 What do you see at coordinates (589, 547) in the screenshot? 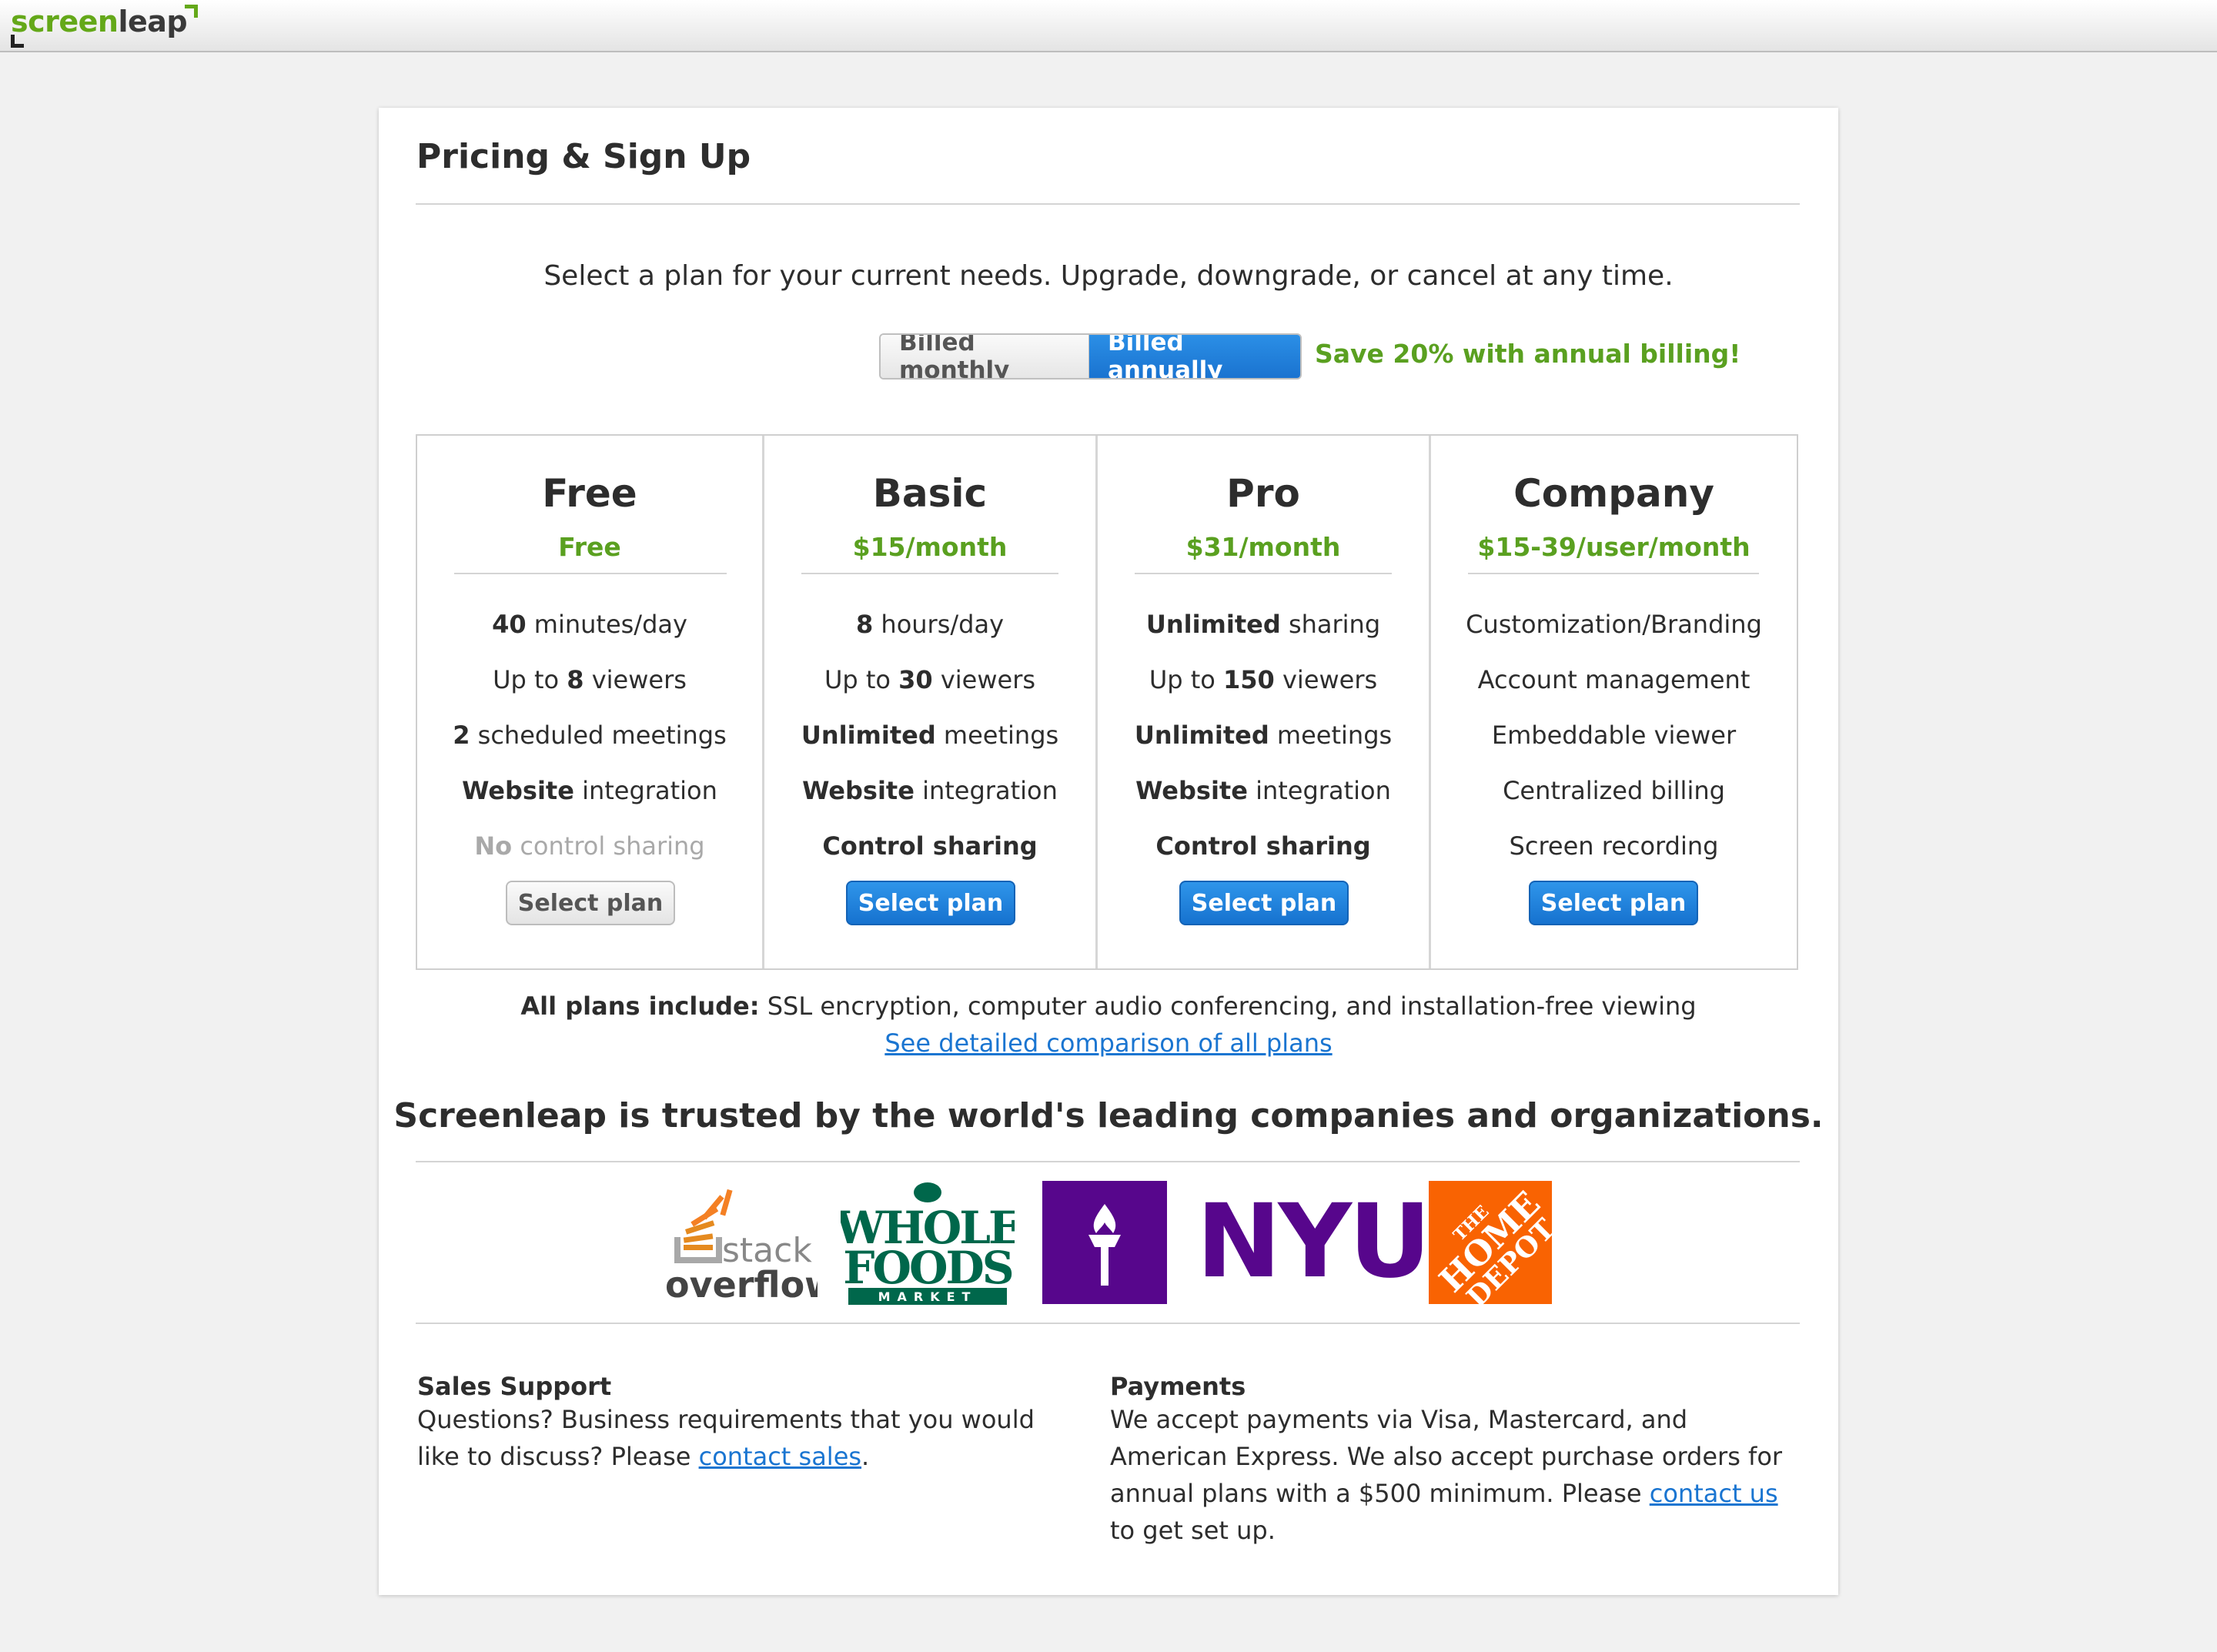
I see `plan-price: Free` at bounding box center [589, 547].